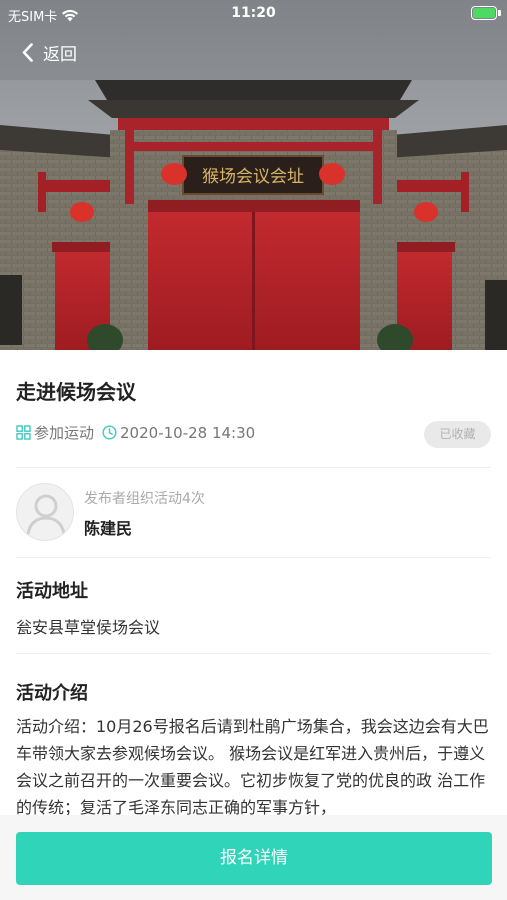  I want to click on battery-icon, so click(484, 13).